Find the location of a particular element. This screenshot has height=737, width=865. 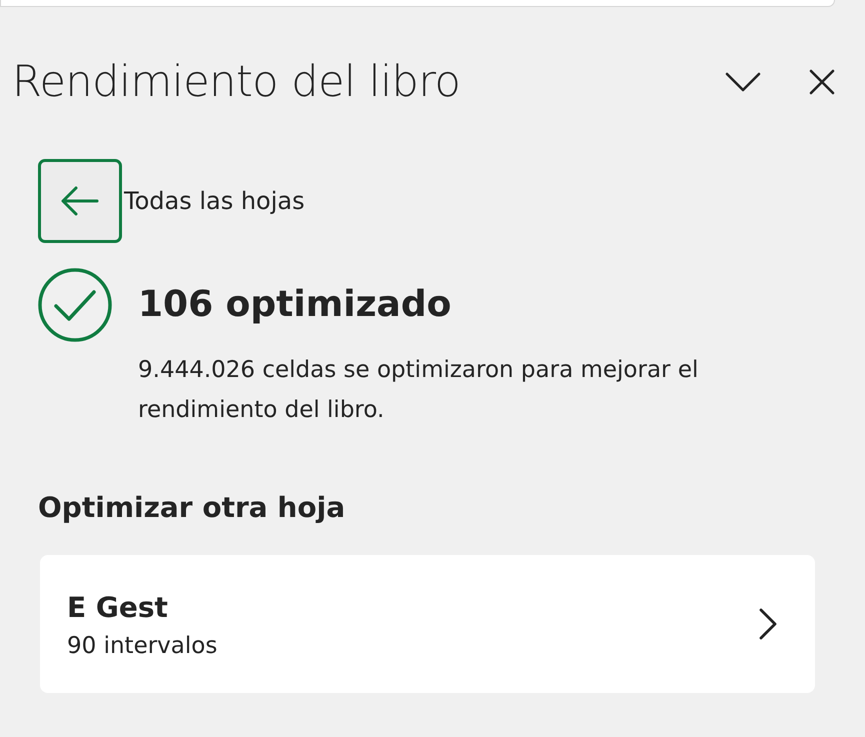

close-button is located at coordinates (822, 82).